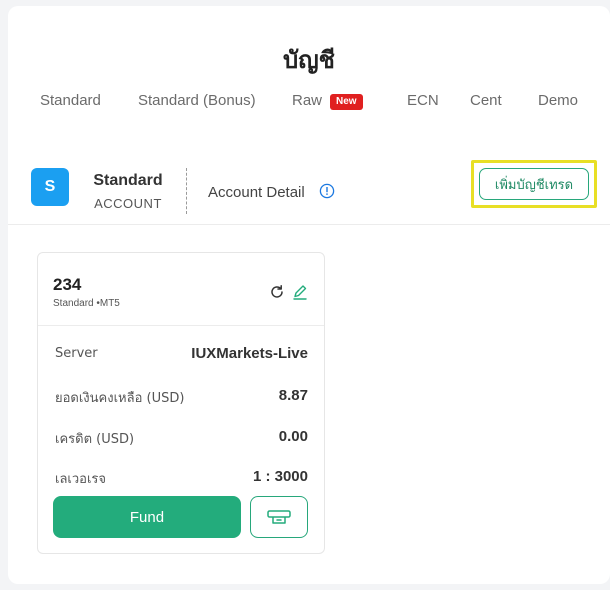 The image size is (610, 590). I want to click on credit-value: 0.00, so click(293, 436).